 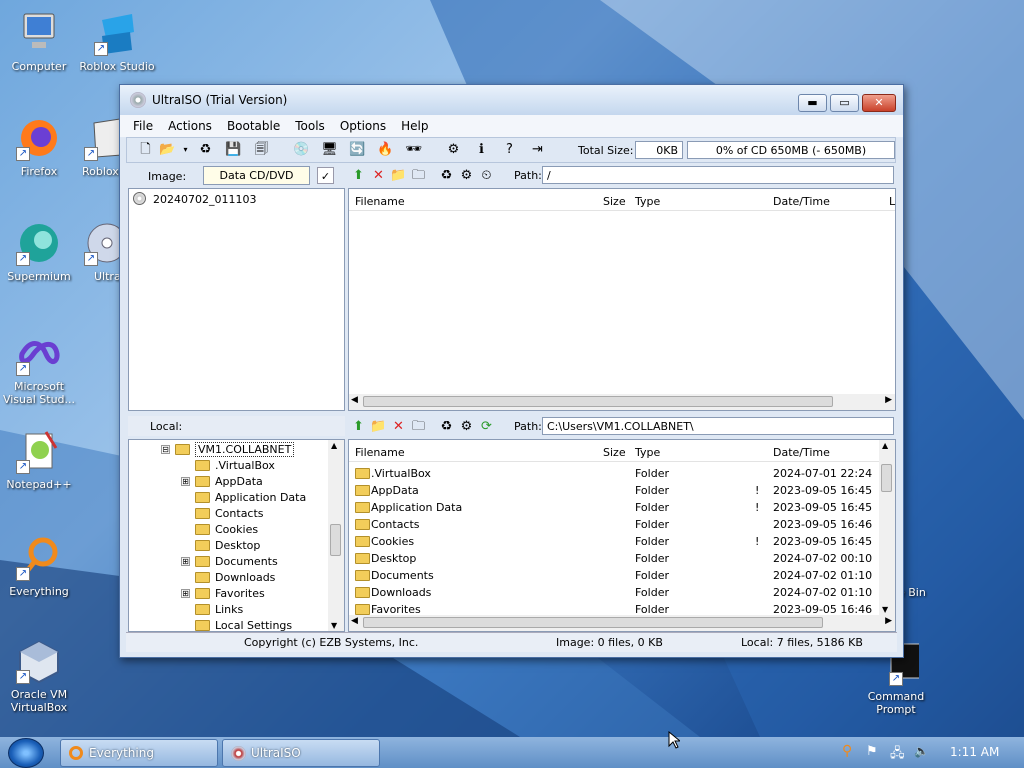 I want to click on image-list-hscrollbar: ◀ ▶, so click(x=622, y=402).